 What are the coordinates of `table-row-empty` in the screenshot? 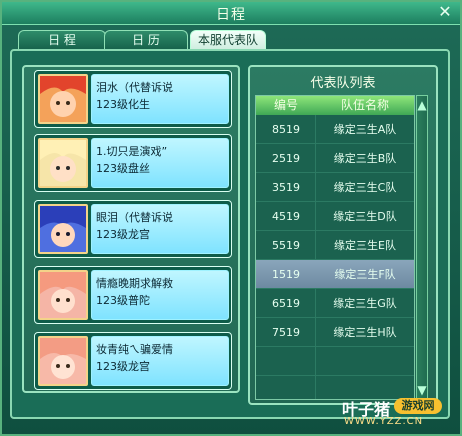 It's located at (335, 361).